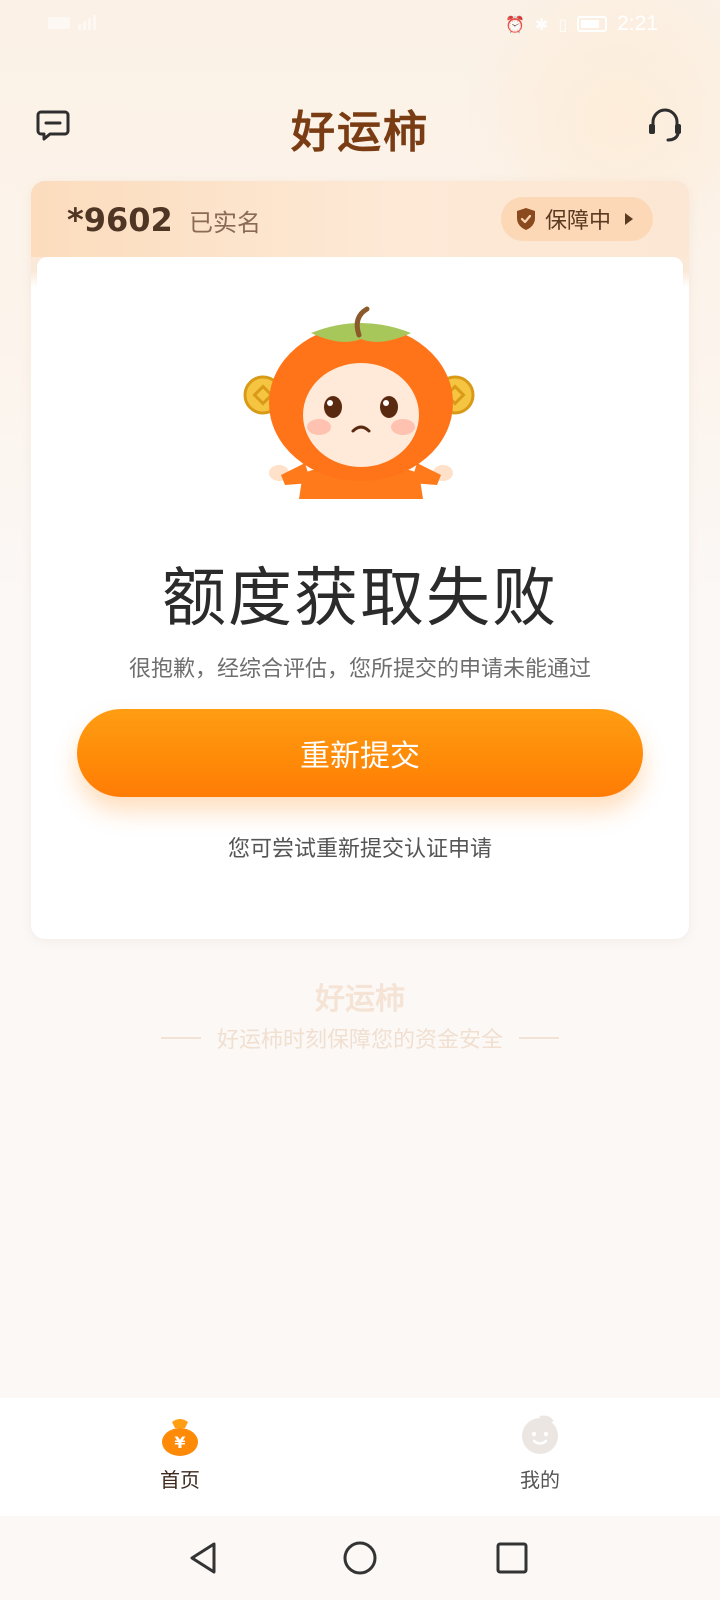 This screenshot has width=720, height=1600. What do you see at coordinates (514, 24) in the screenshot?
I see `alarm-icon: ⏰` at bounding box center [514, 24].